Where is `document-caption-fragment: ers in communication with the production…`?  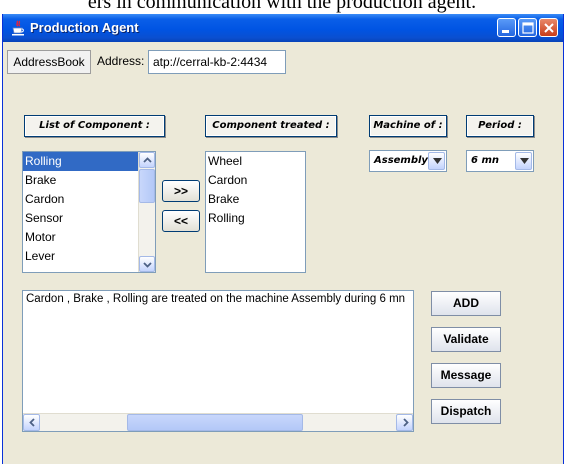 document-caption-fragment: ers in communication with the production… is located at coordinates (282, 7).